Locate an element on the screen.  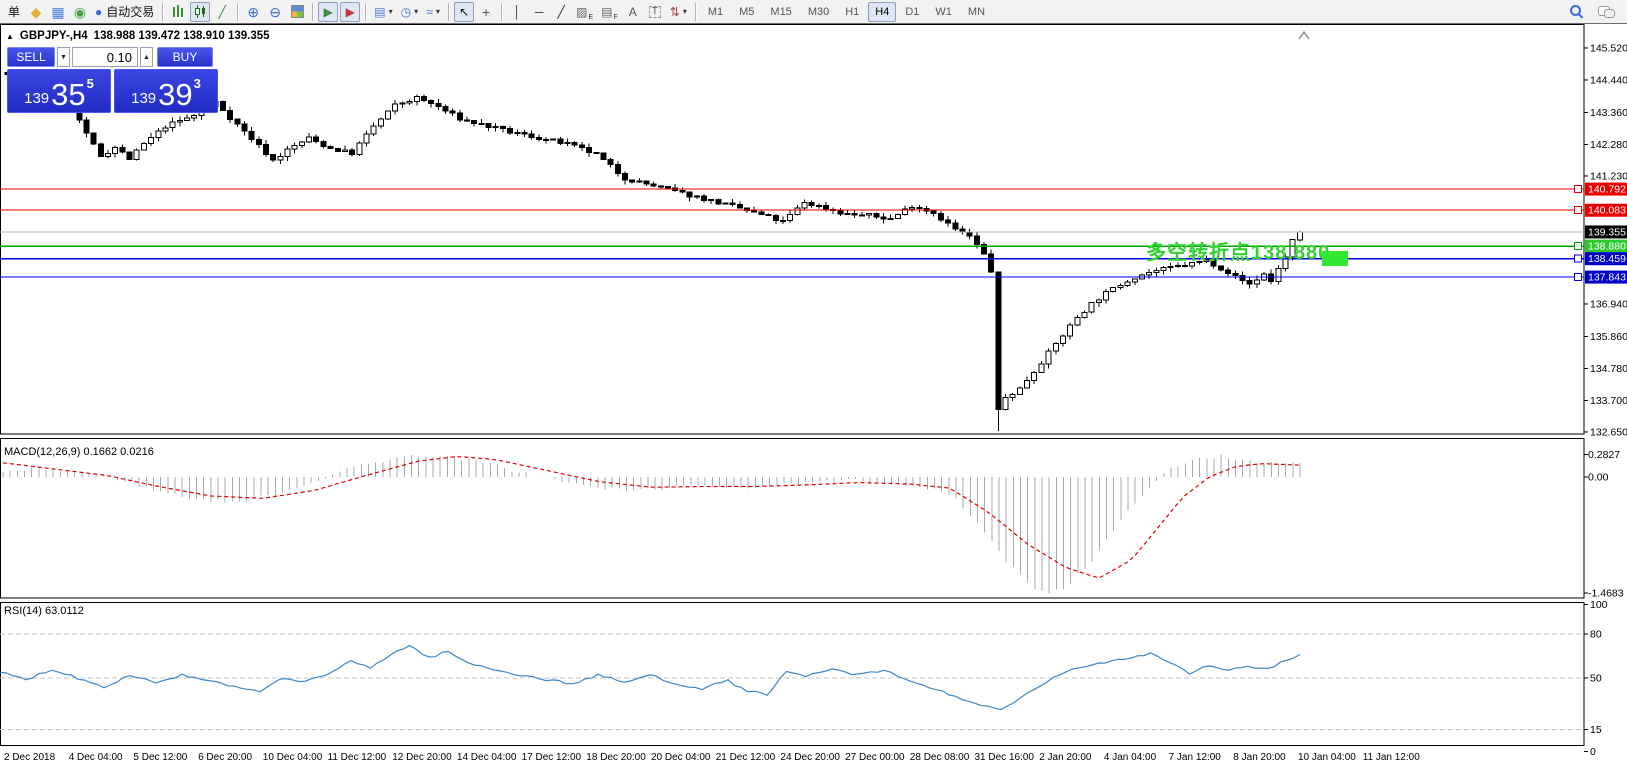
data-window-button: ▦ is located at coordinates (58, 12).